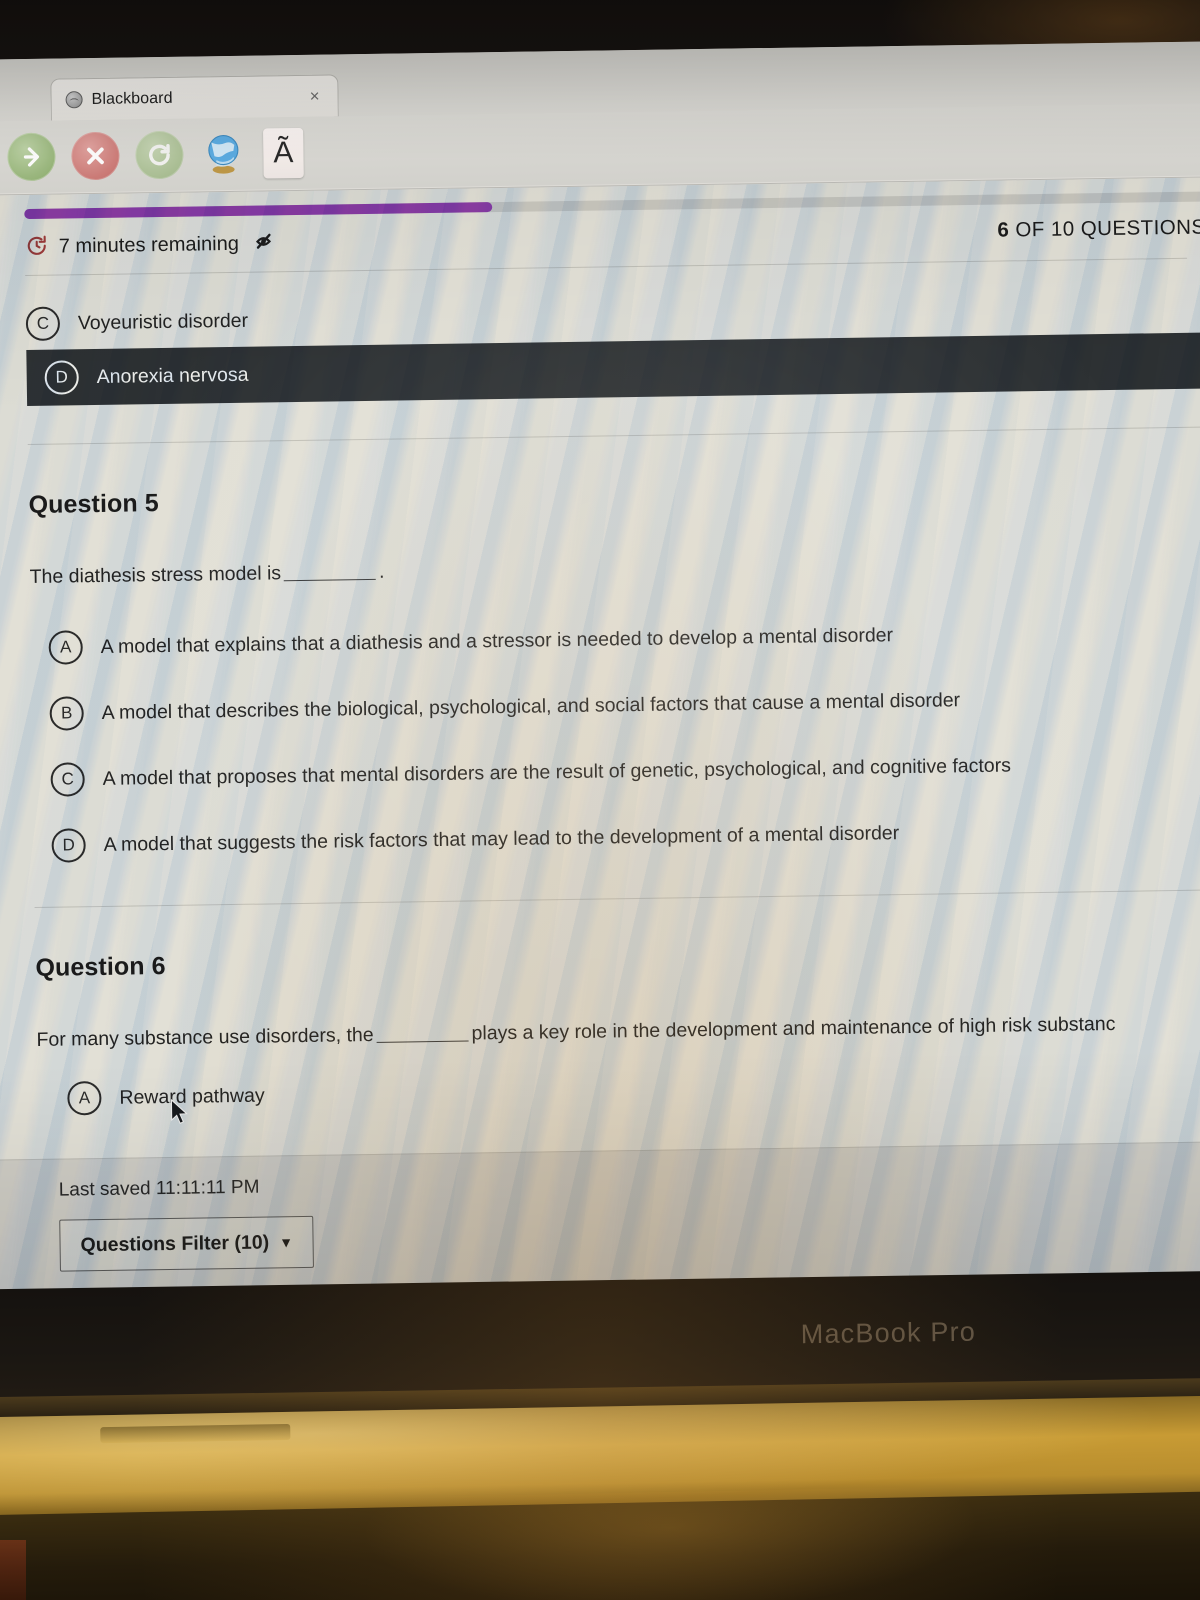 The image size is (1200, 1600). Describe the element at coordinates (192, 1096) in the screenshot. I see `option-text: Reward pathway` at that location.